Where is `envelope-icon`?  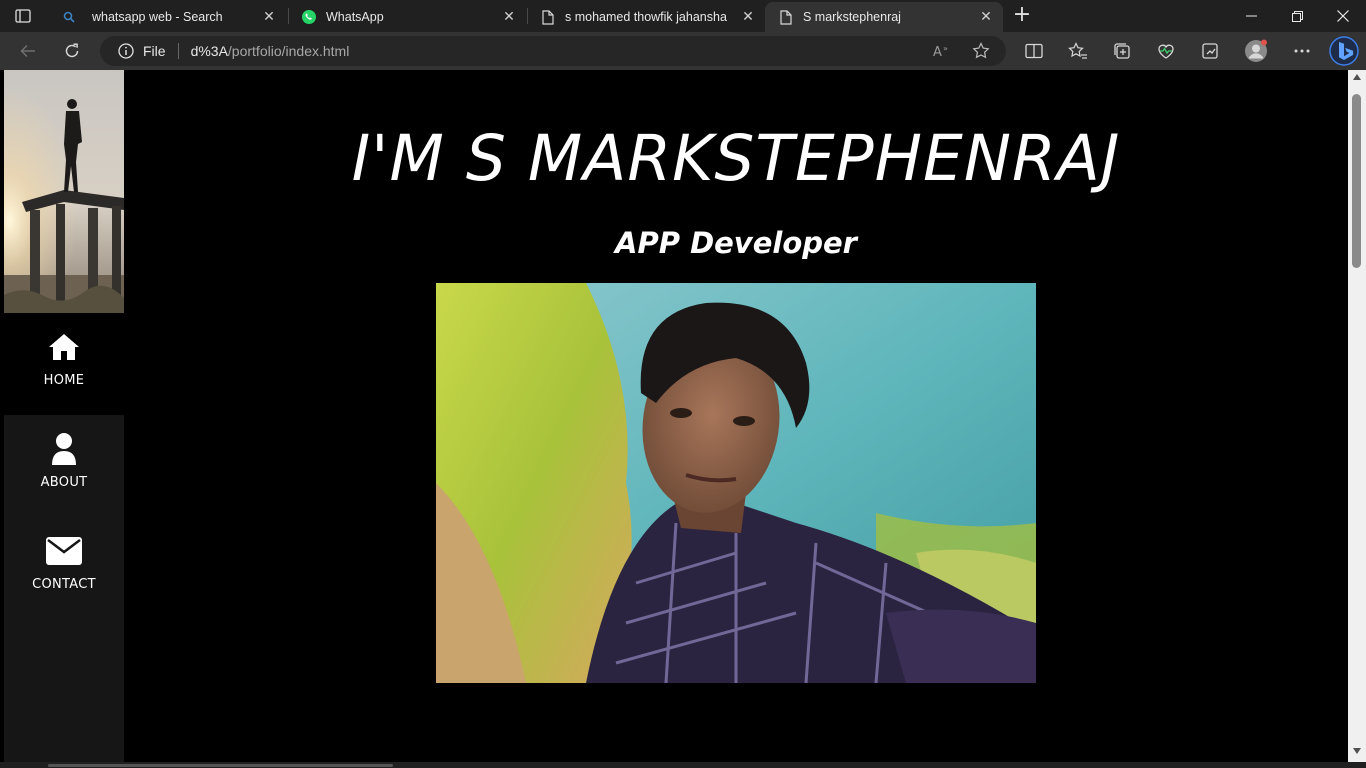
envelope-icon is located at coordinates (64, 551).